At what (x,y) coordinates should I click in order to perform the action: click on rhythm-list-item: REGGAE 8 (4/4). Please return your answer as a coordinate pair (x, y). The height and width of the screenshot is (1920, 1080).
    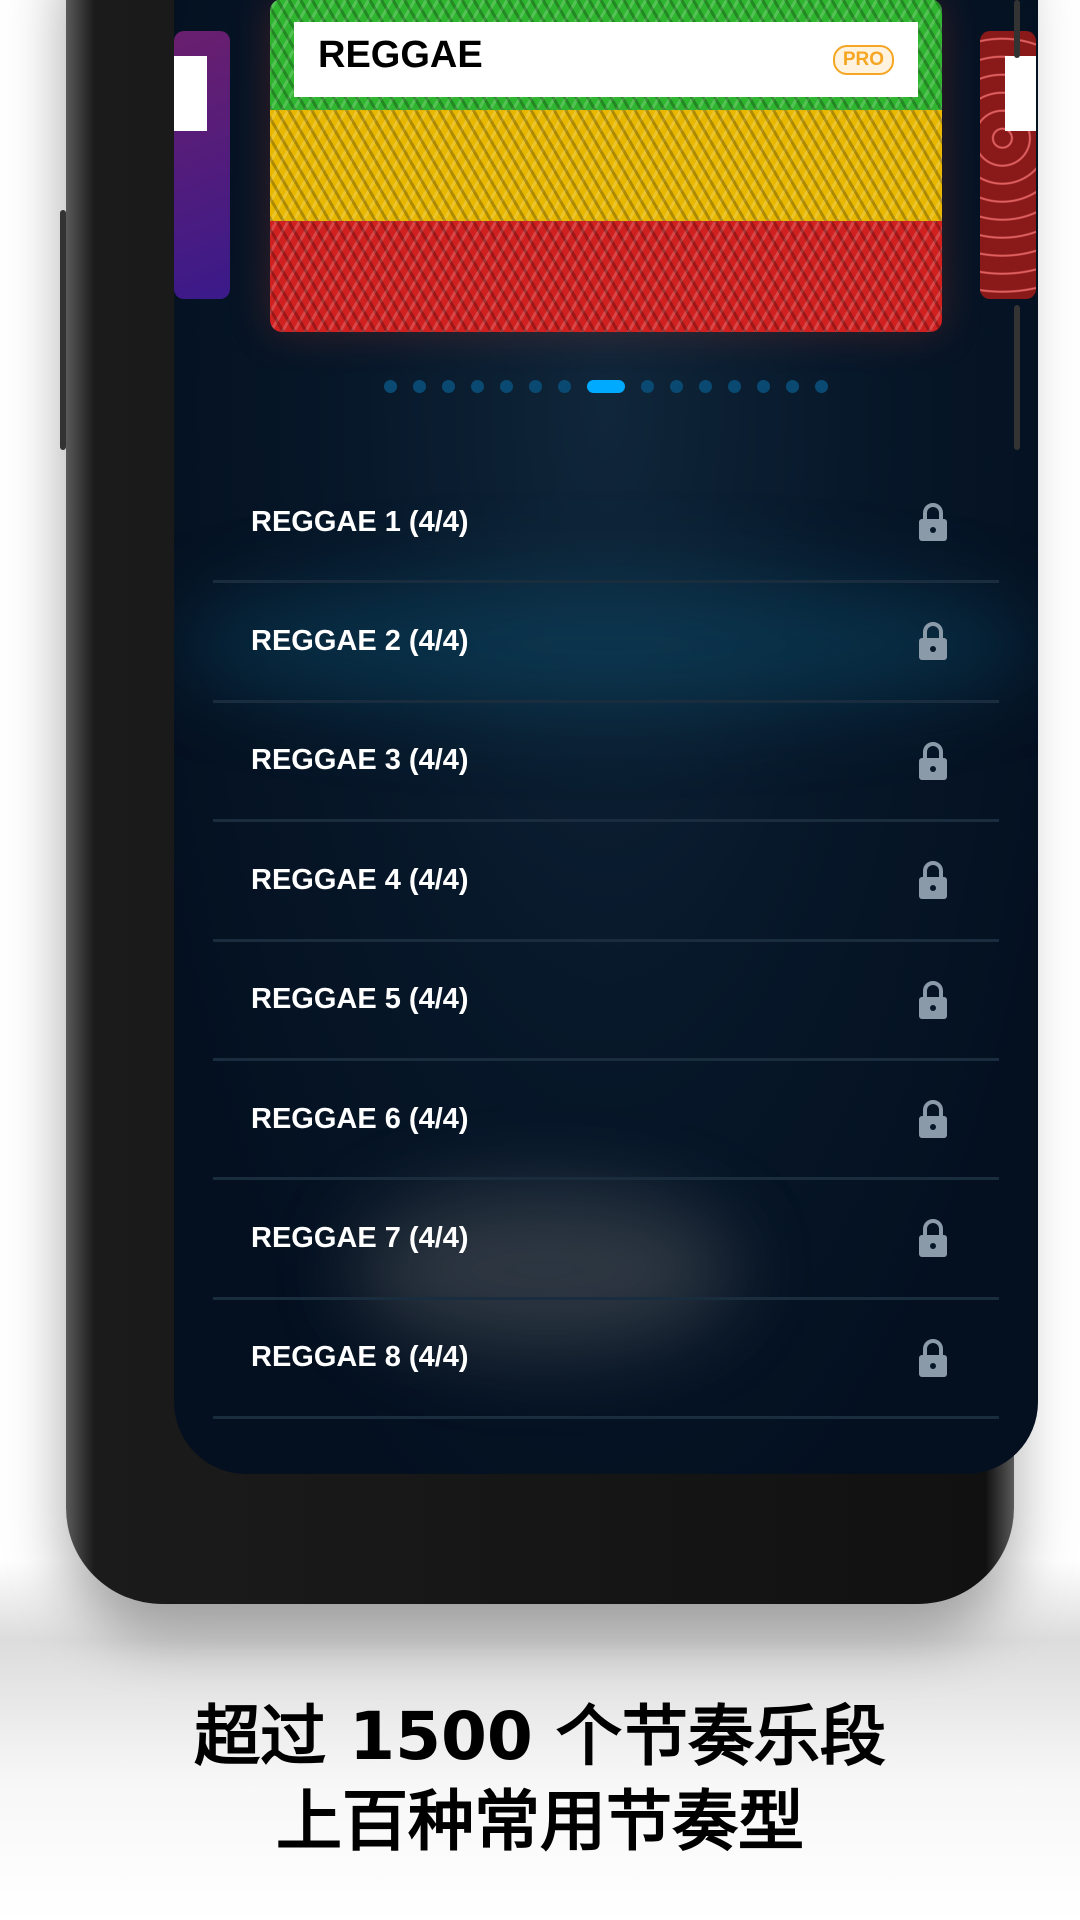
    Looking at the image, I should click on (606, 1360).